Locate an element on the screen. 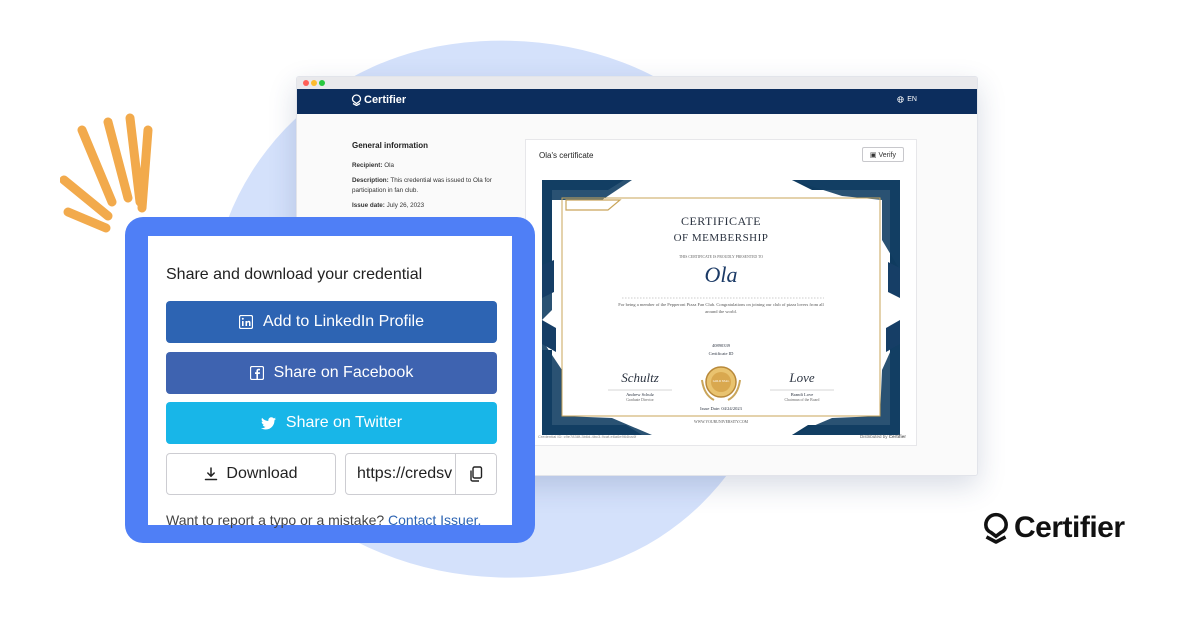 Image resolution: width=1200 pixels, height=618 pixels. recipient-label: Recipient: is located at coordinates (367, 165).